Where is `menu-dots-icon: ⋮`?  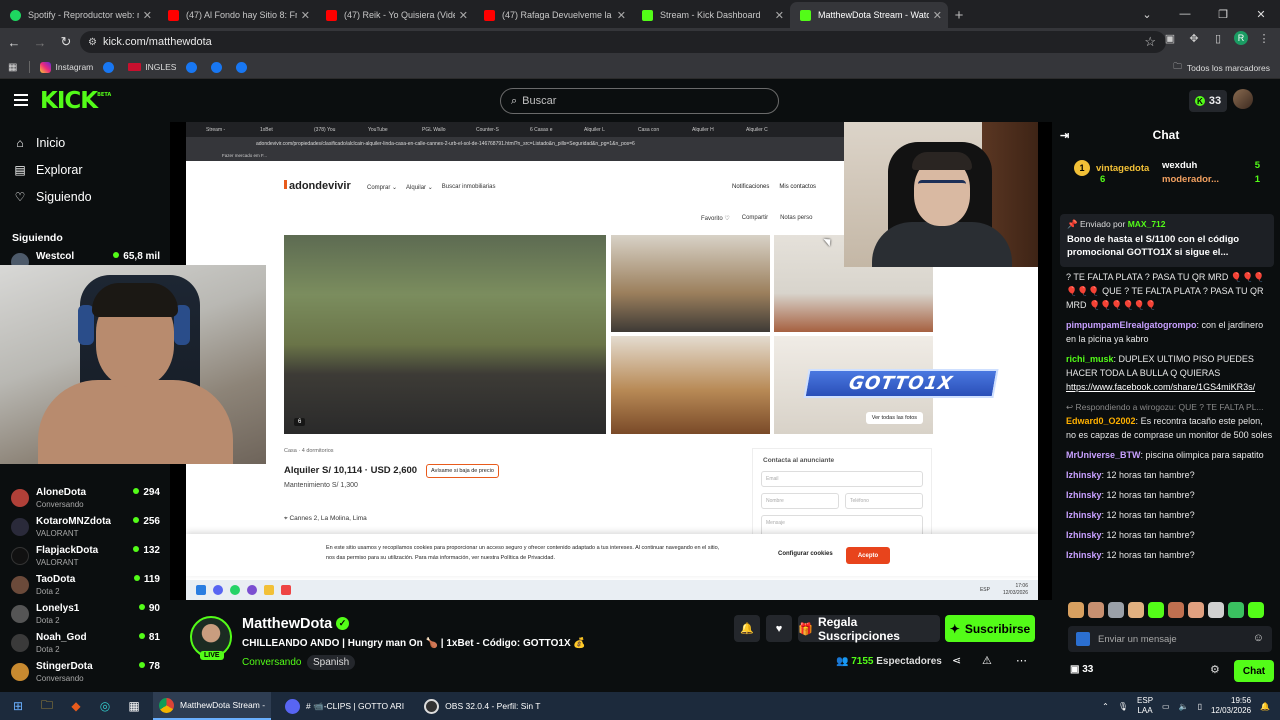 menu-dots-icon: ⋮ is located at coordinates (1264, 38).